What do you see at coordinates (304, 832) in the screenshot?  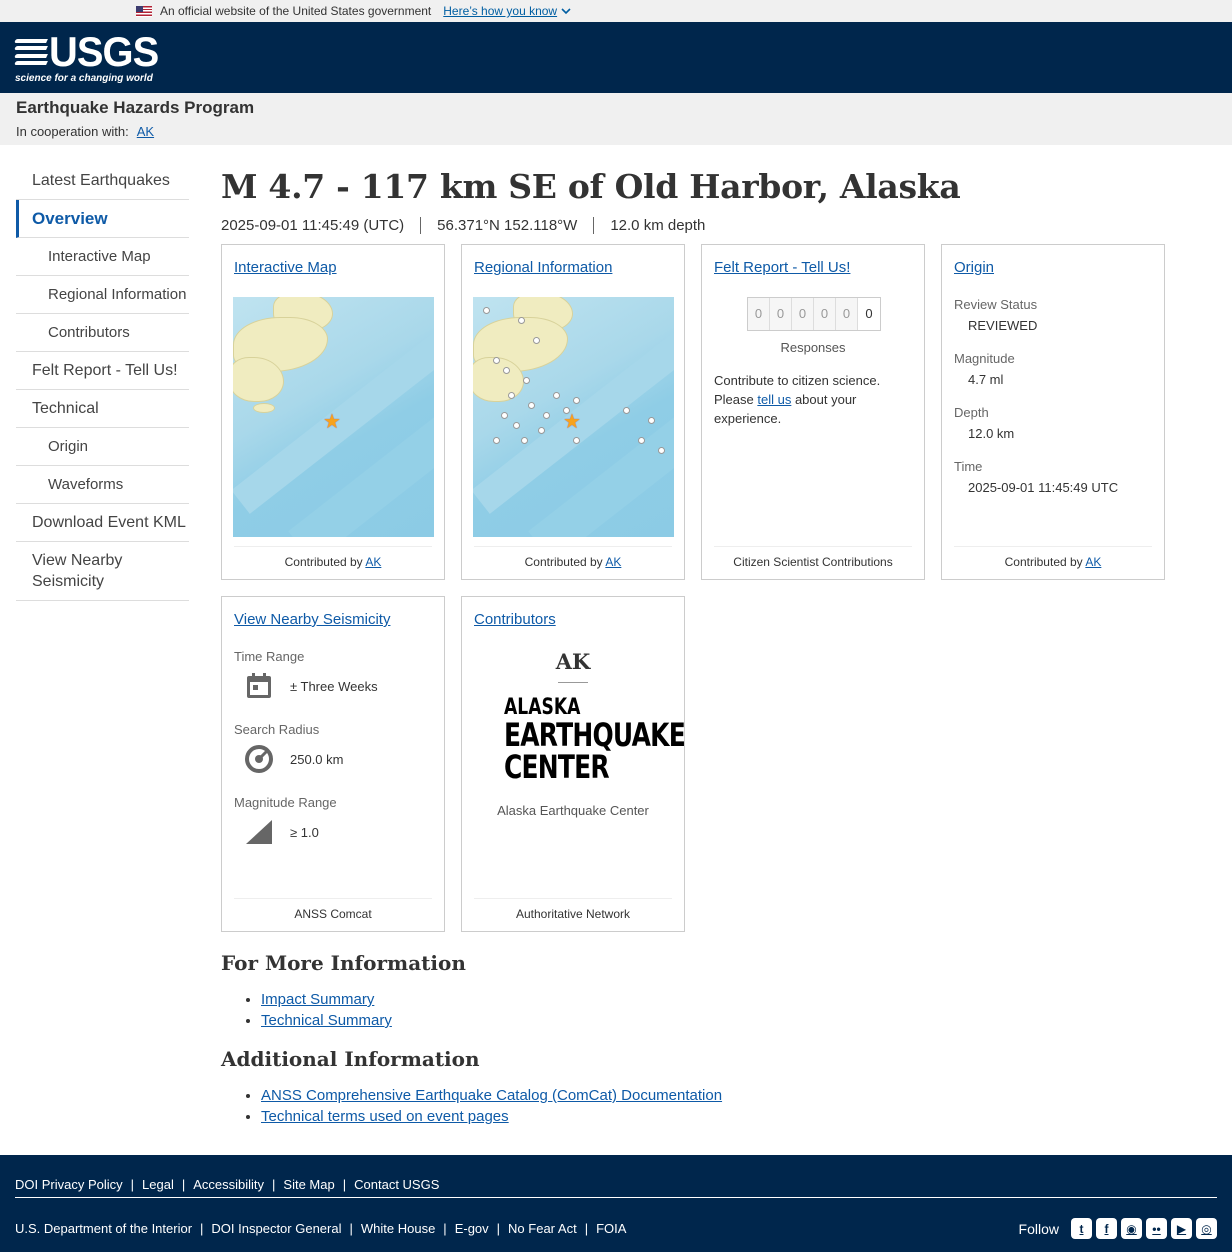 I see `magnitude-range-value: ≥ 1.0` at bounding box center [304, 832].